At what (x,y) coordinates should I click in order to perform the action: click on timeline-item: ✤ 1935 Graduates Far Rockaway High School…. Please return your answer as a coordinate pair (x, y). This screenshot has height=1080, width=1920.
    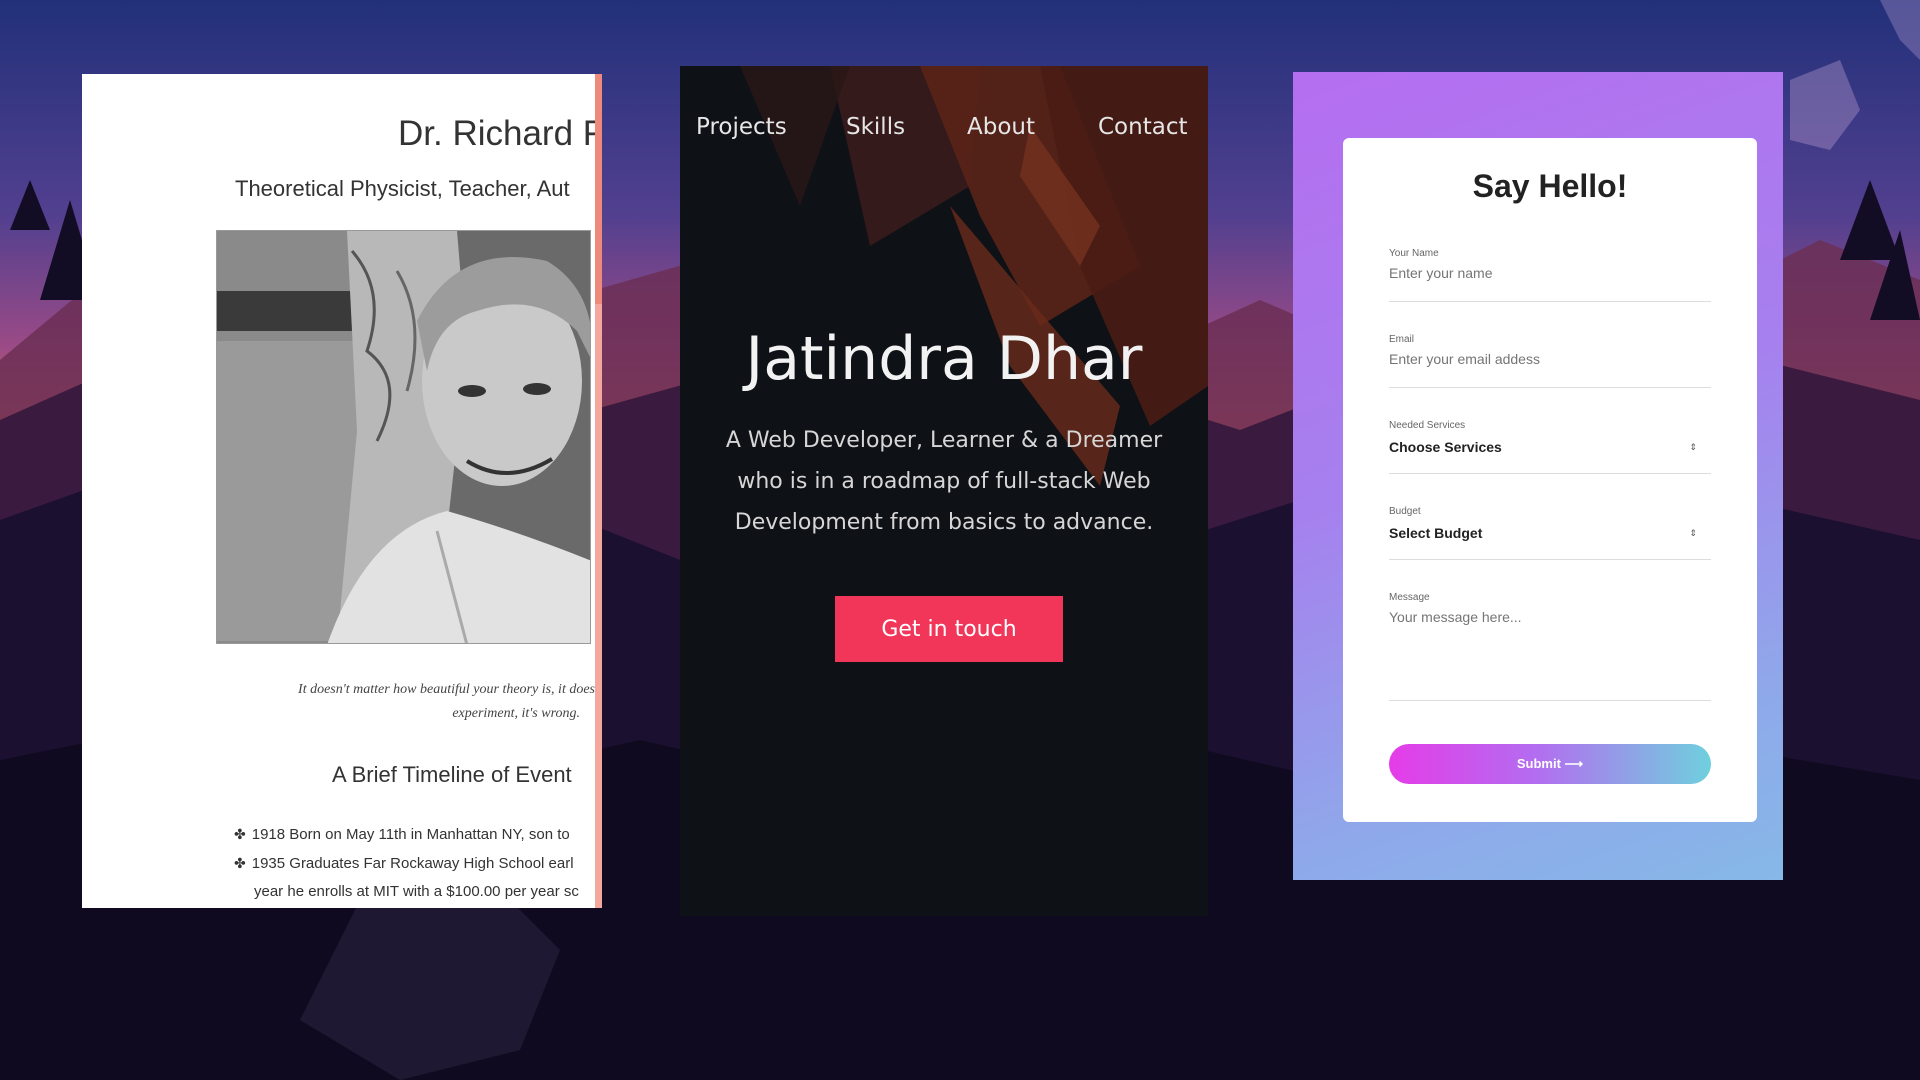
    Looking at the image, I should click on (404, 863).